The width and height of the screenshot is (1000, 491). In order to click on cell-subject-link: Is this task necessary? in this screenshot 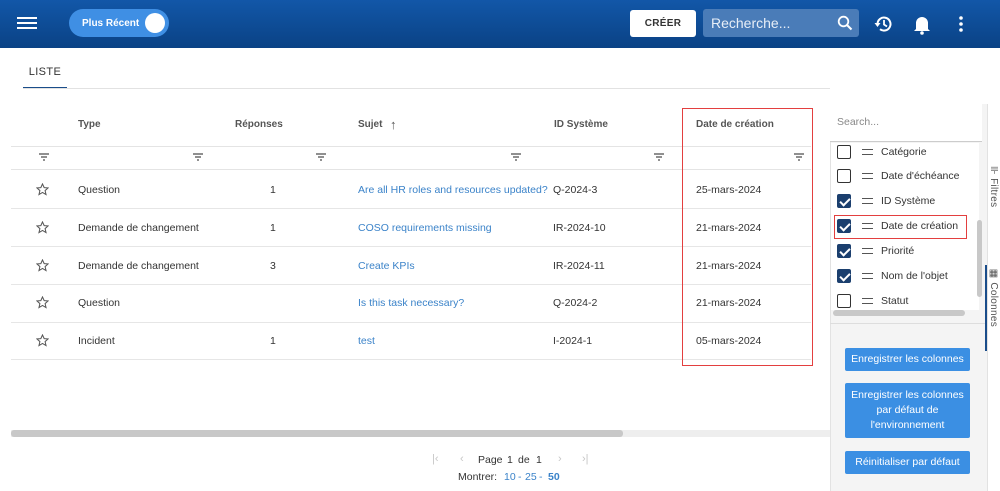, I will do `click(411, 303)`.